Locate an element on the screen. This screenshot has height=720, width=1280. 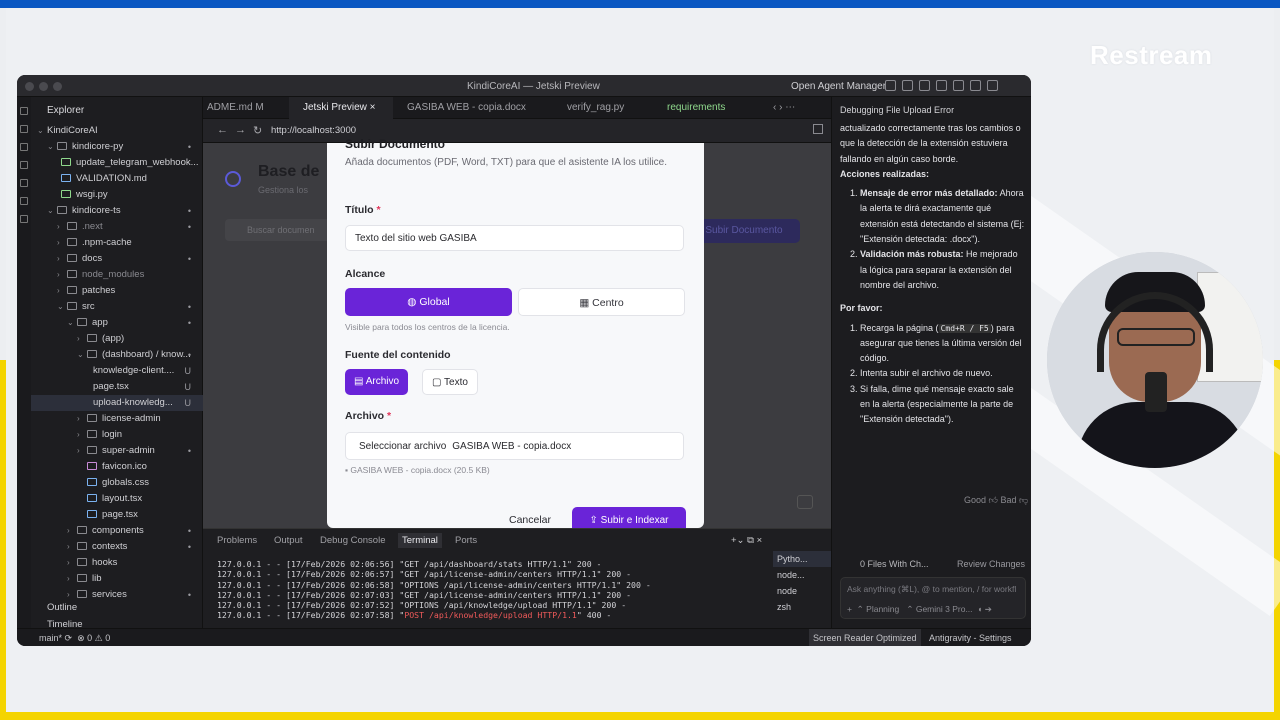
please-heading: Por favor: is located at coordinates (861, 308).